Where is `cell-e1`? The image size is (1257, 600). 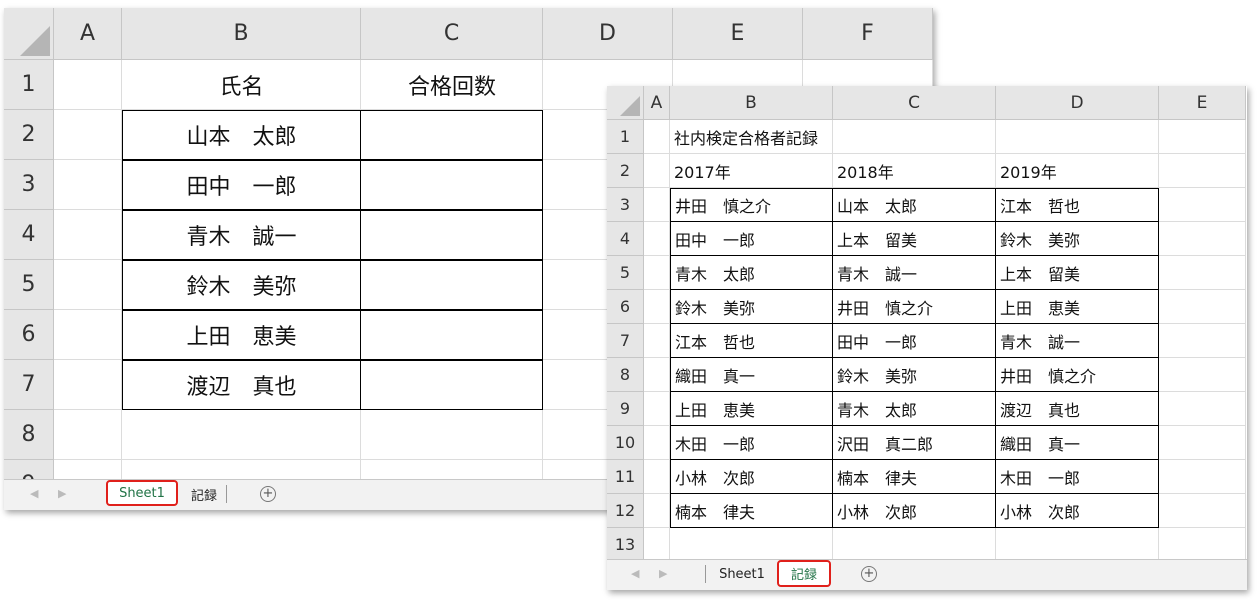 cell-e1 is located at coordinates (1202, 137).